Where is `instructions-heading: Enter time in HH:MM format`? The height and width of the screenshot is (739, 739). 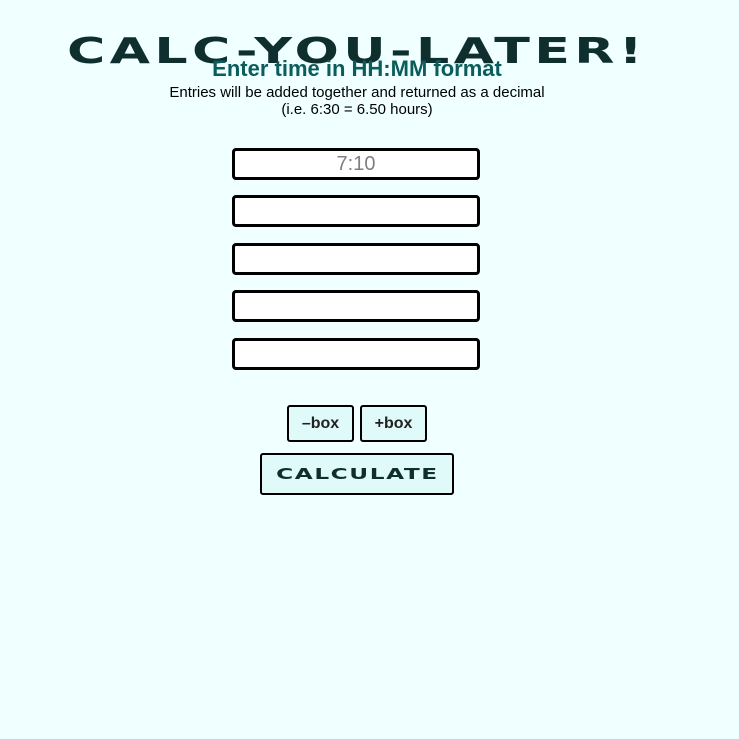 instructions-heading: Enter time in HH:MM format is located at coordinates (357, 68).